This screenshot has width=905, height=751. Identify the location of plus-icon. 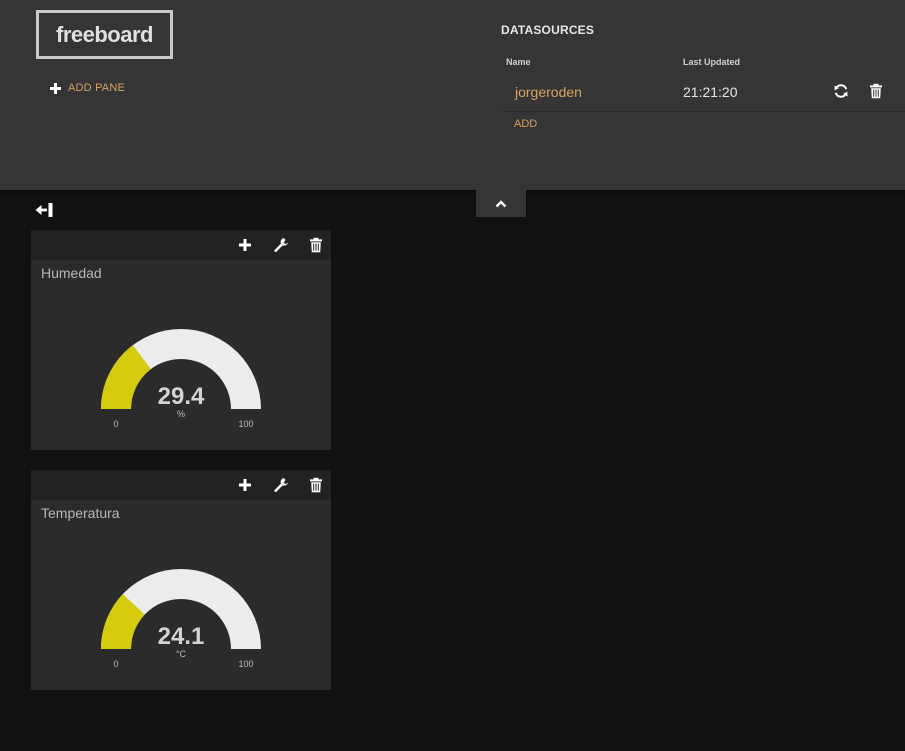
(55, 88).